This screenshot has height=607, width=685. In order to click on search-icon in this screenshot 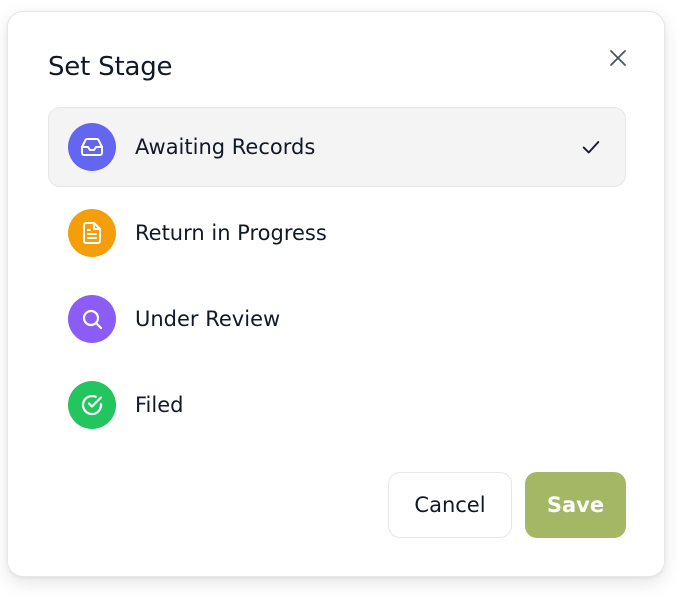, I will do `click(92, 319)`.